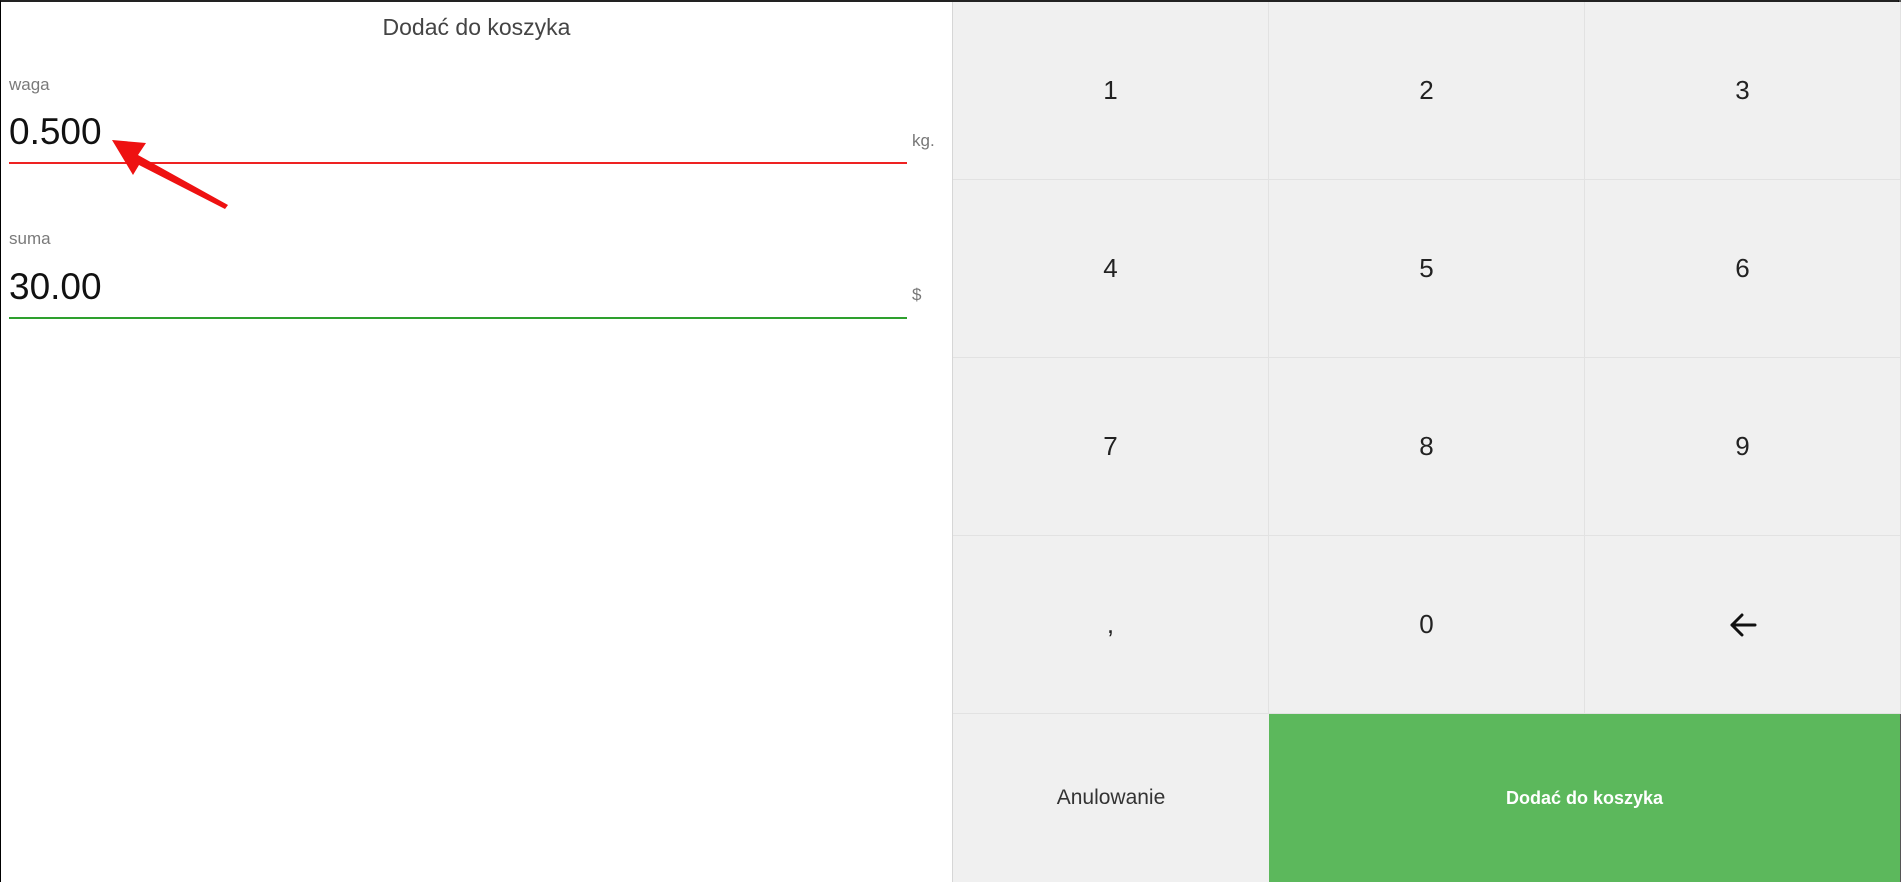  Describe the element at coordinates (917, 294) in the screenshot. I see `sum-unit: $` at that location.